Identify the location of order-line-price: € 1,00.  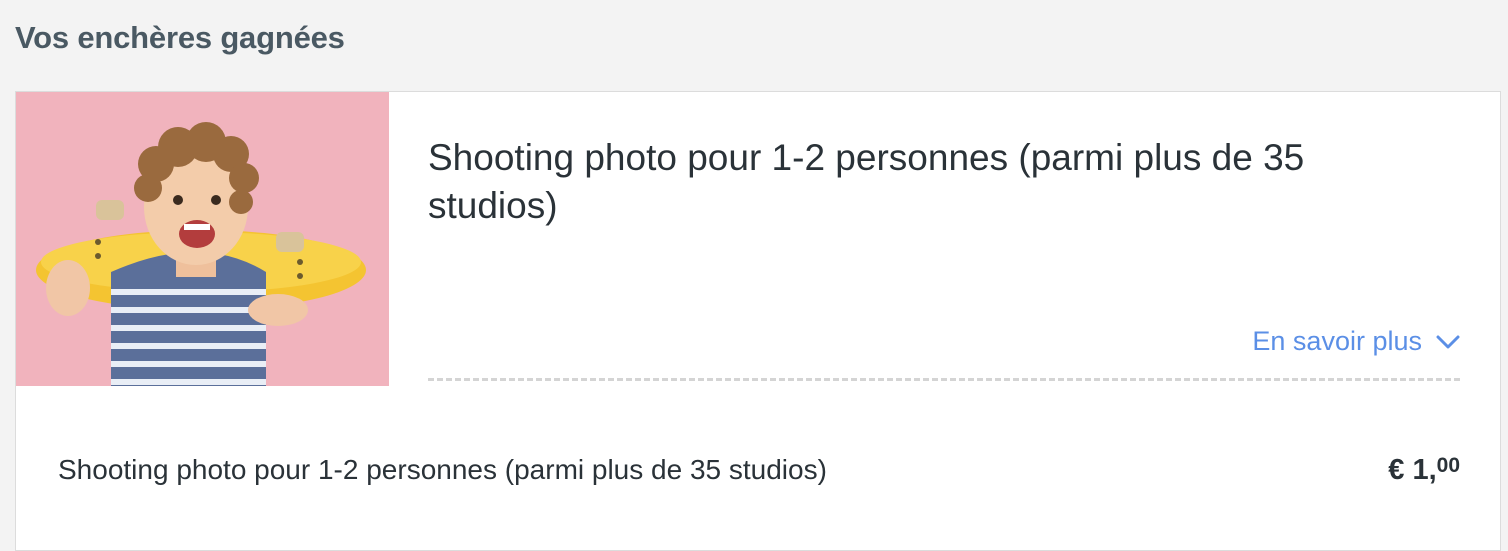
(1424, 470).